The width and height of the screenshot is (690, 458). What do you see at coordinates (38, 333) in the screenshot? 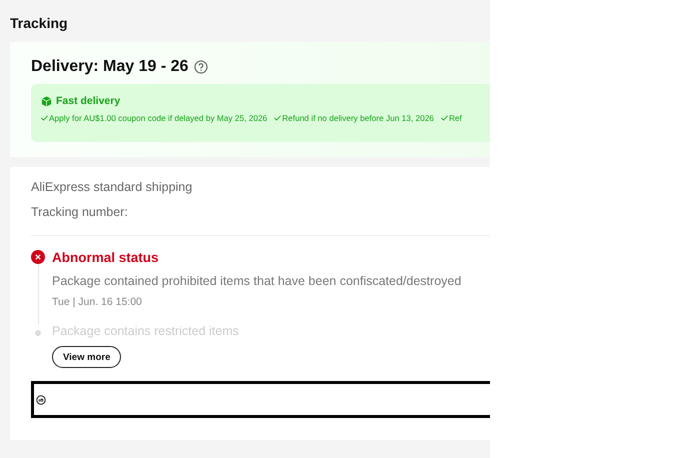
I see `timeline-dot` at bounding box center [38, 333].